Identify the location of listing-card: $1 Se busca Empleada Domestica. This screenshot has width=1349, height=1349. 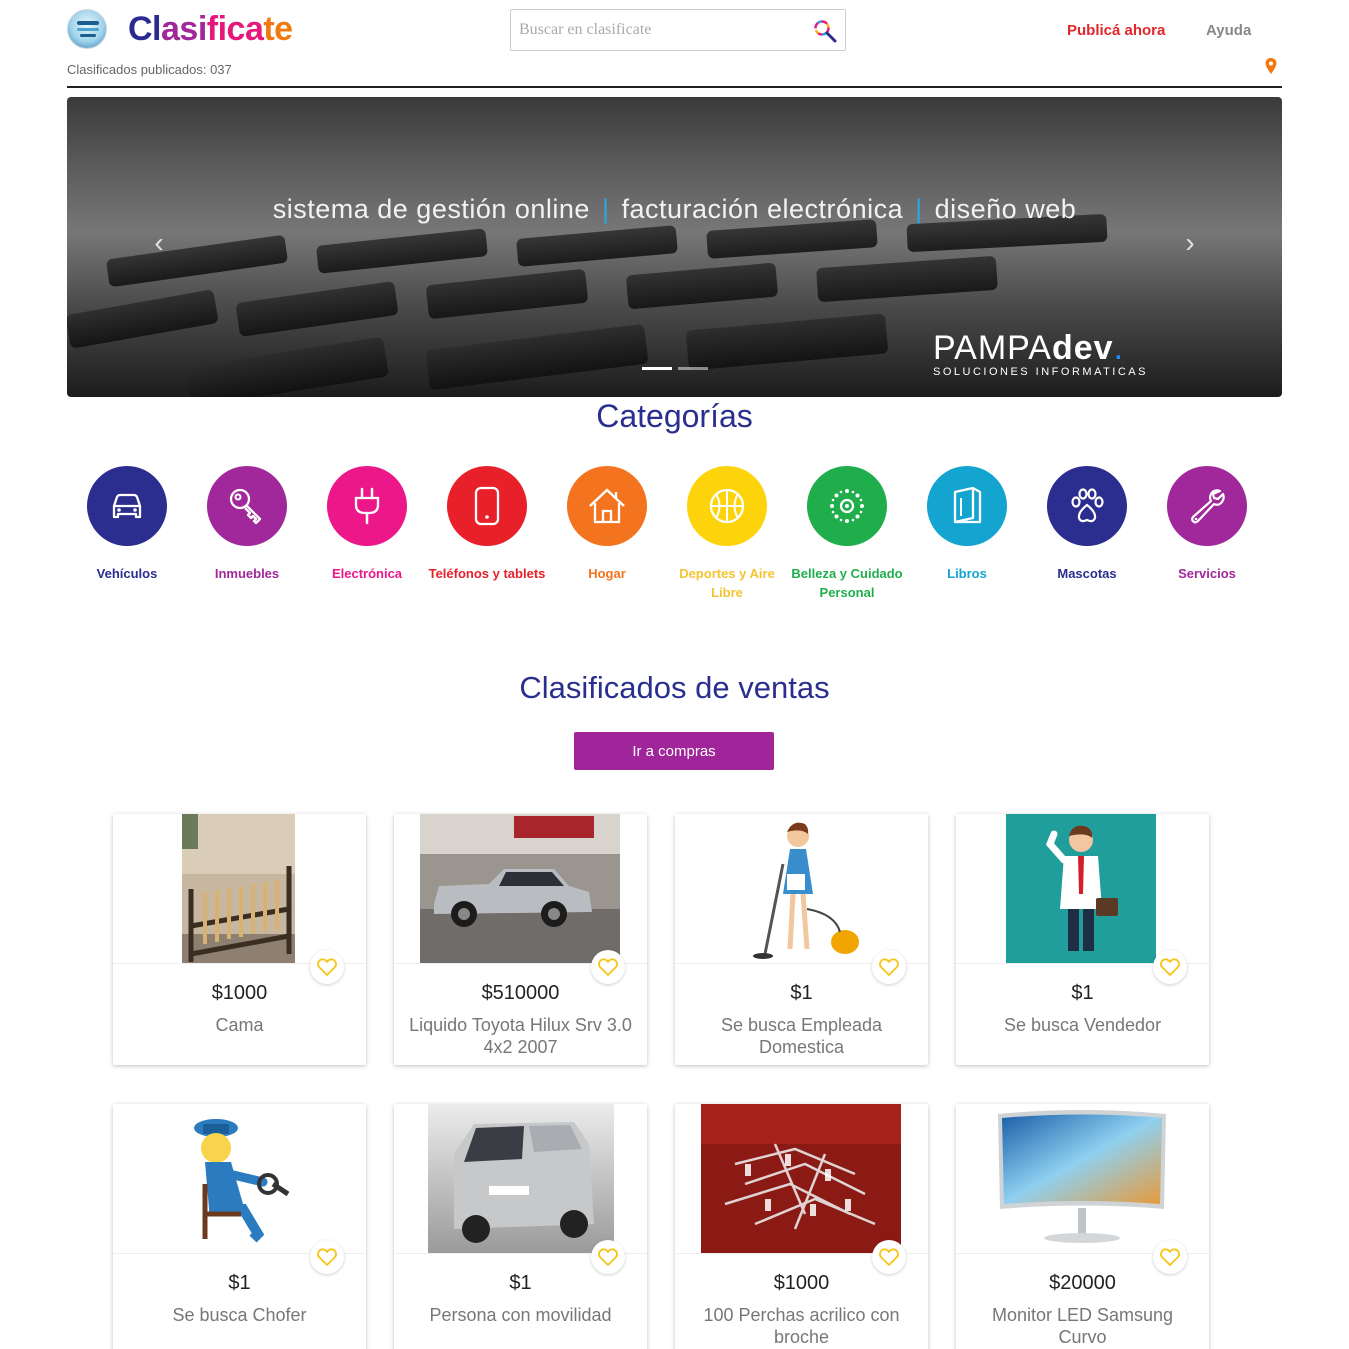
(801, 939).